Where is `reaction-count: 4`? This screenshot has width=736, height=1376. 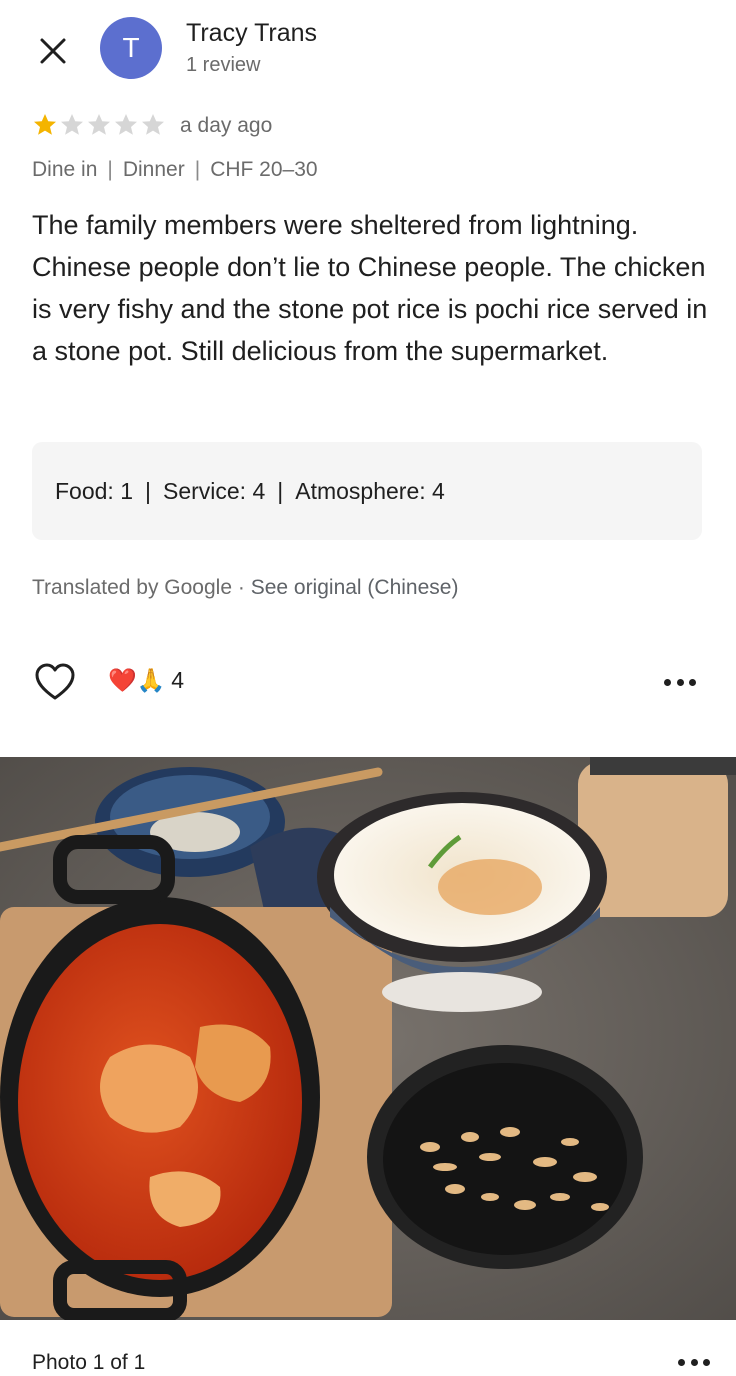
reaction-count: 4 is located at coordinates (178, 680).